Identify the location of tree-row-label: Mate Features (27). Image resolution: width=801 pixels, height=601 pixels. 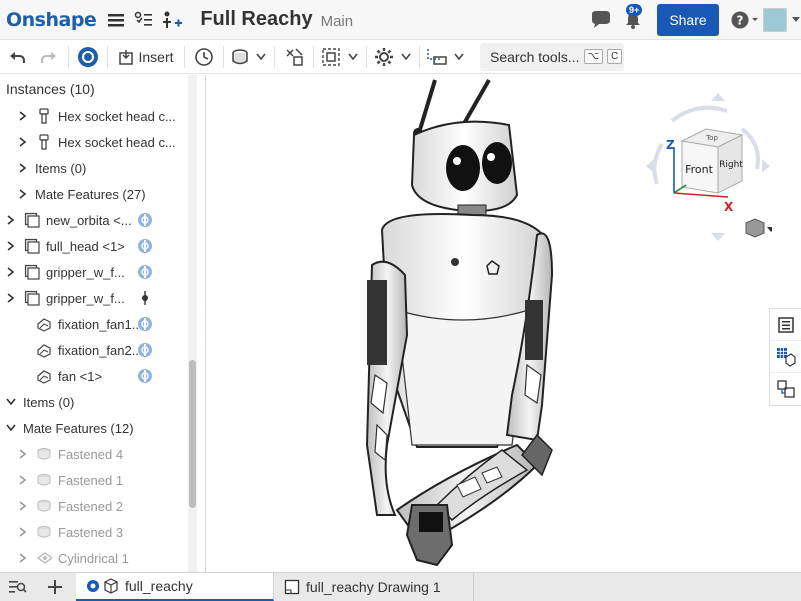
(90, 194).